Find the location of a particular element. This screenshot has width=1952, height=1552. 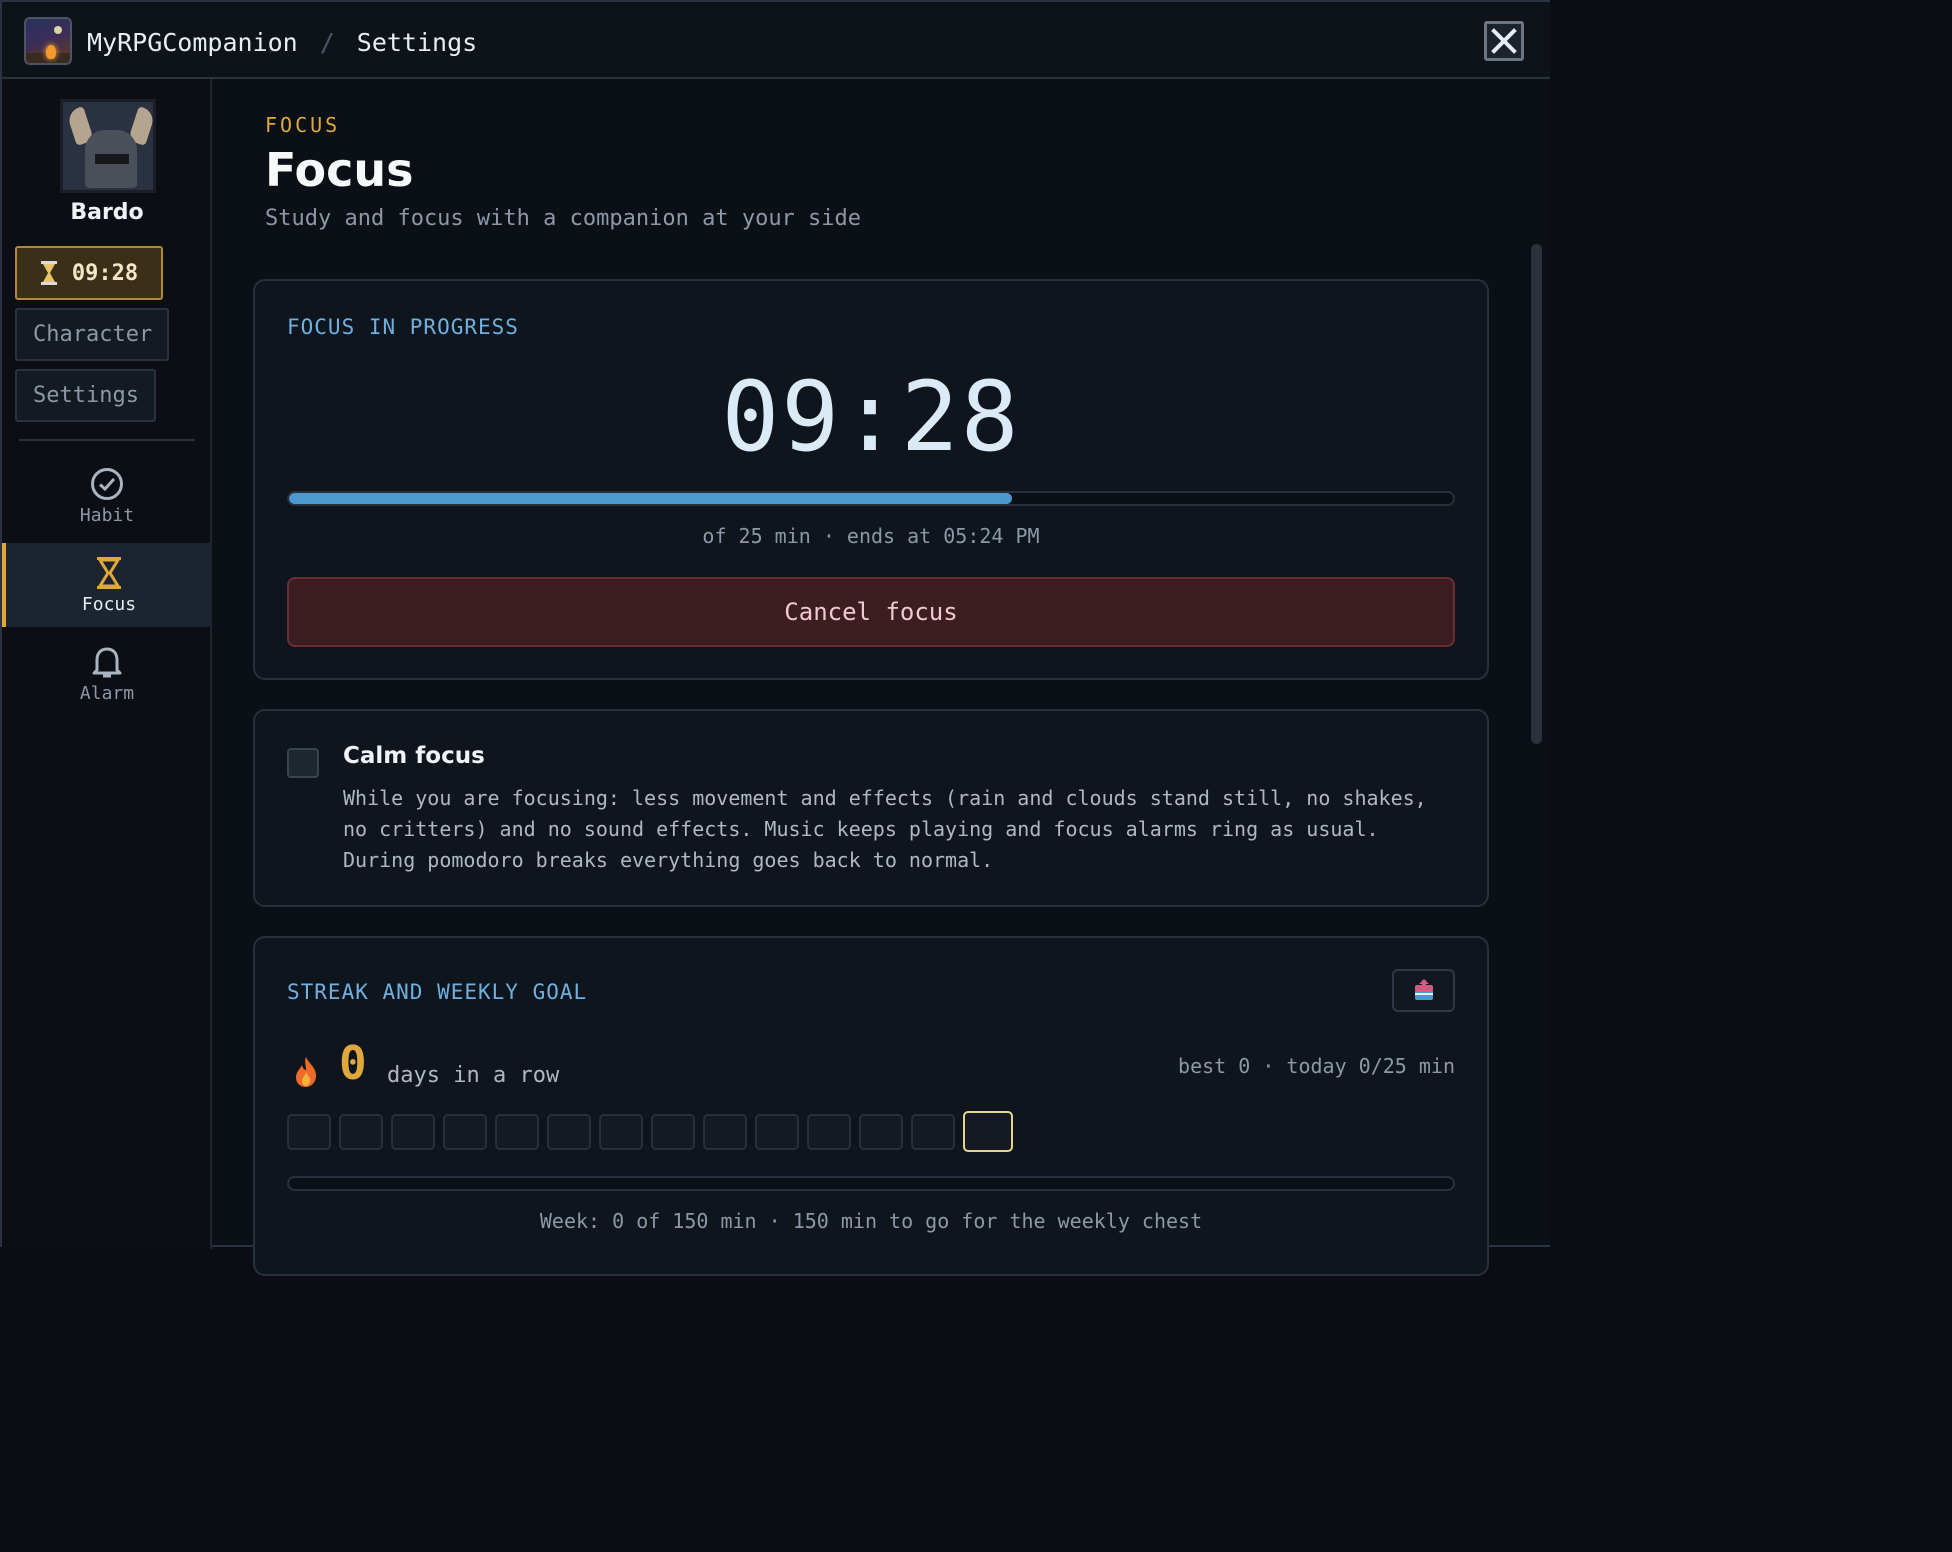

character-name: Bardo is located at coordinates (107, 212).